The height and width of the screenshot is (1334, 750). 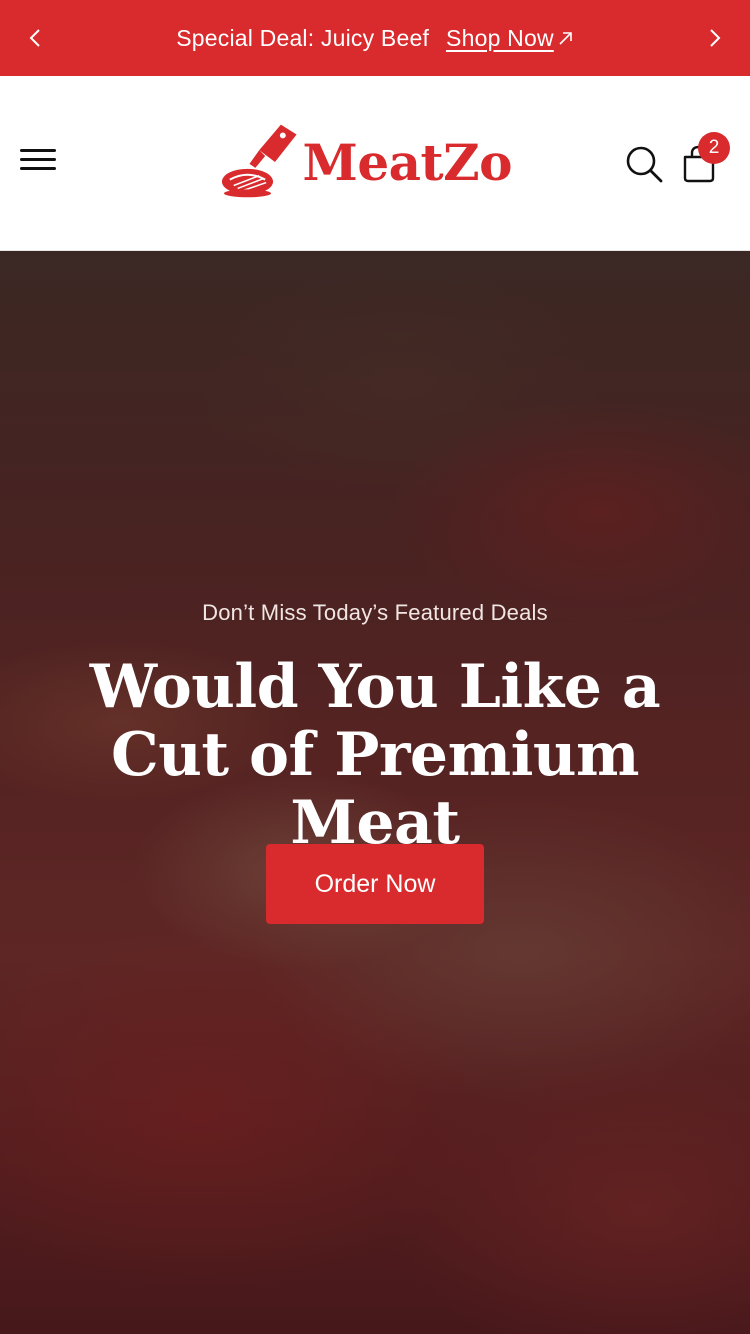 I want to click on brand-name: MeatZo, so click(x=407, y=162).